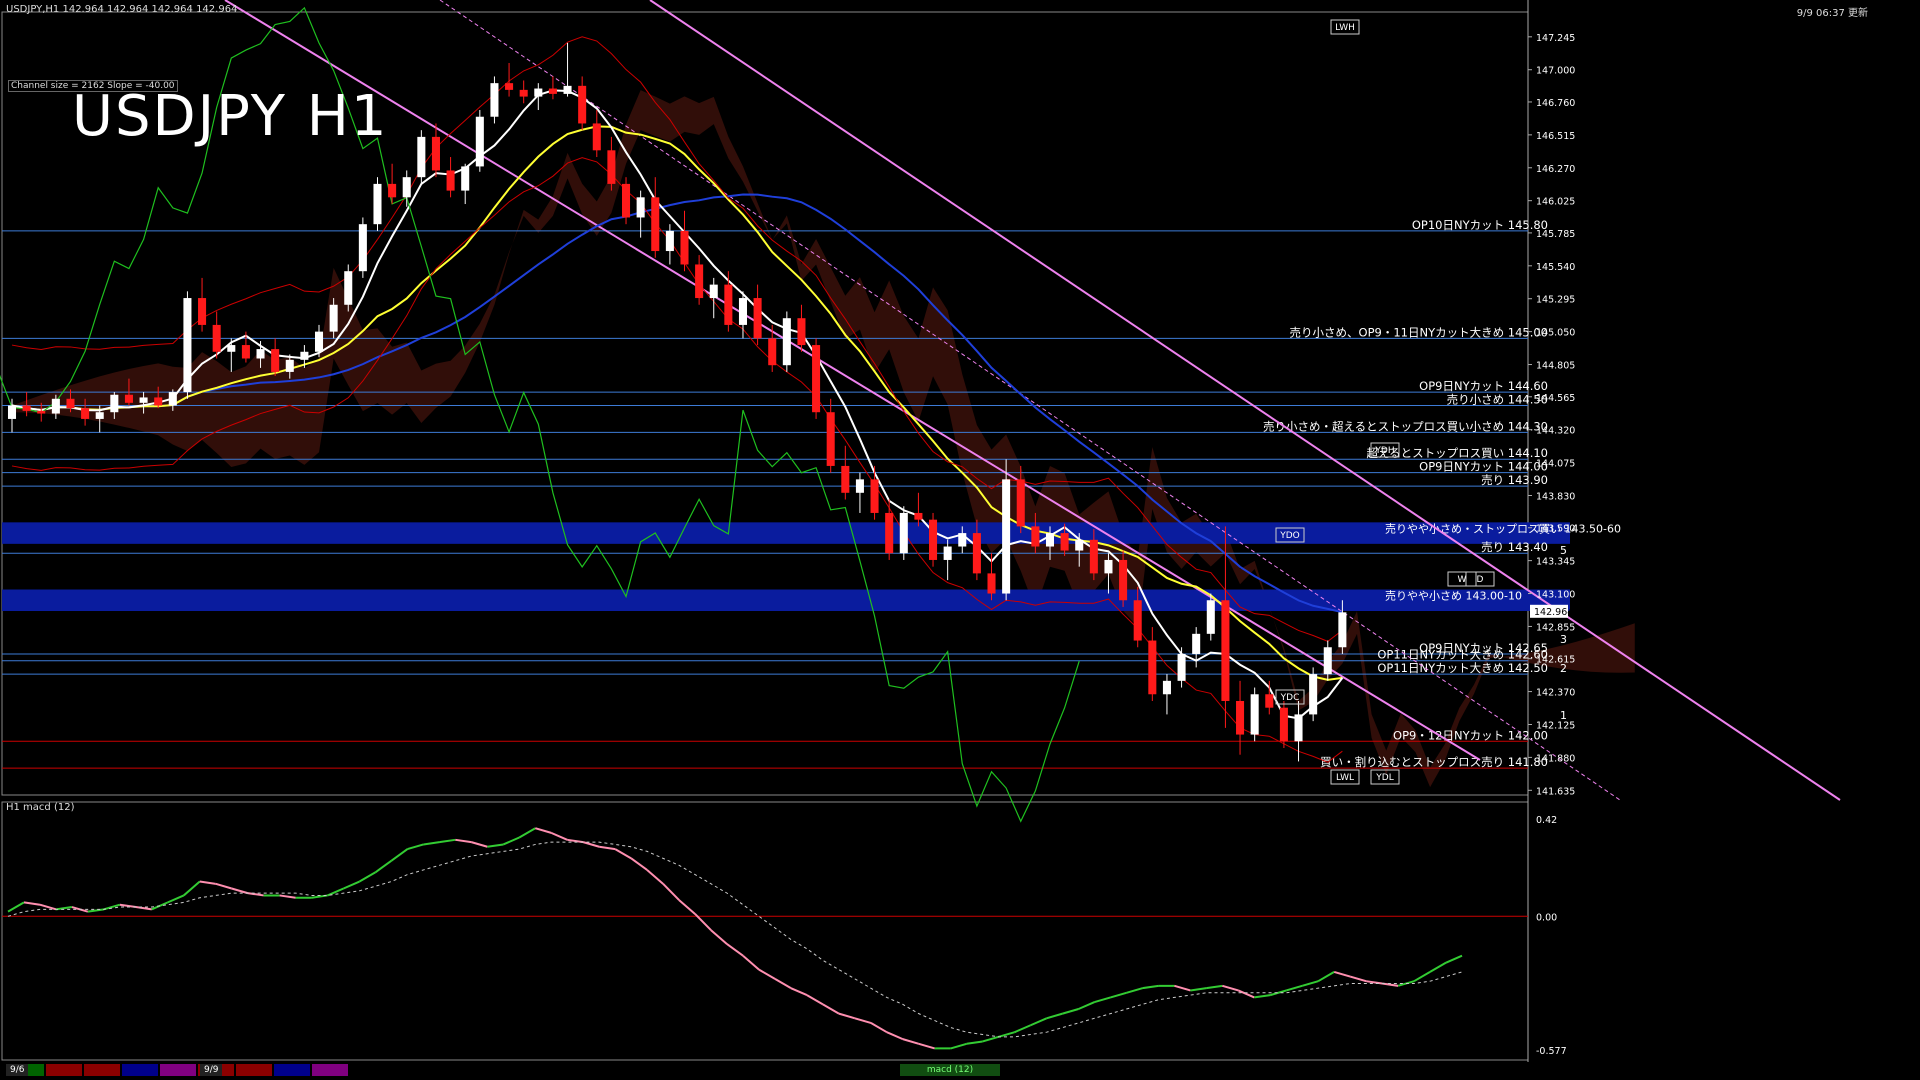  What do you see at coordinates (1555, 71) in the screenshot?
I see `price-tick-1: 147.000` at bounding box center [1555, 71].